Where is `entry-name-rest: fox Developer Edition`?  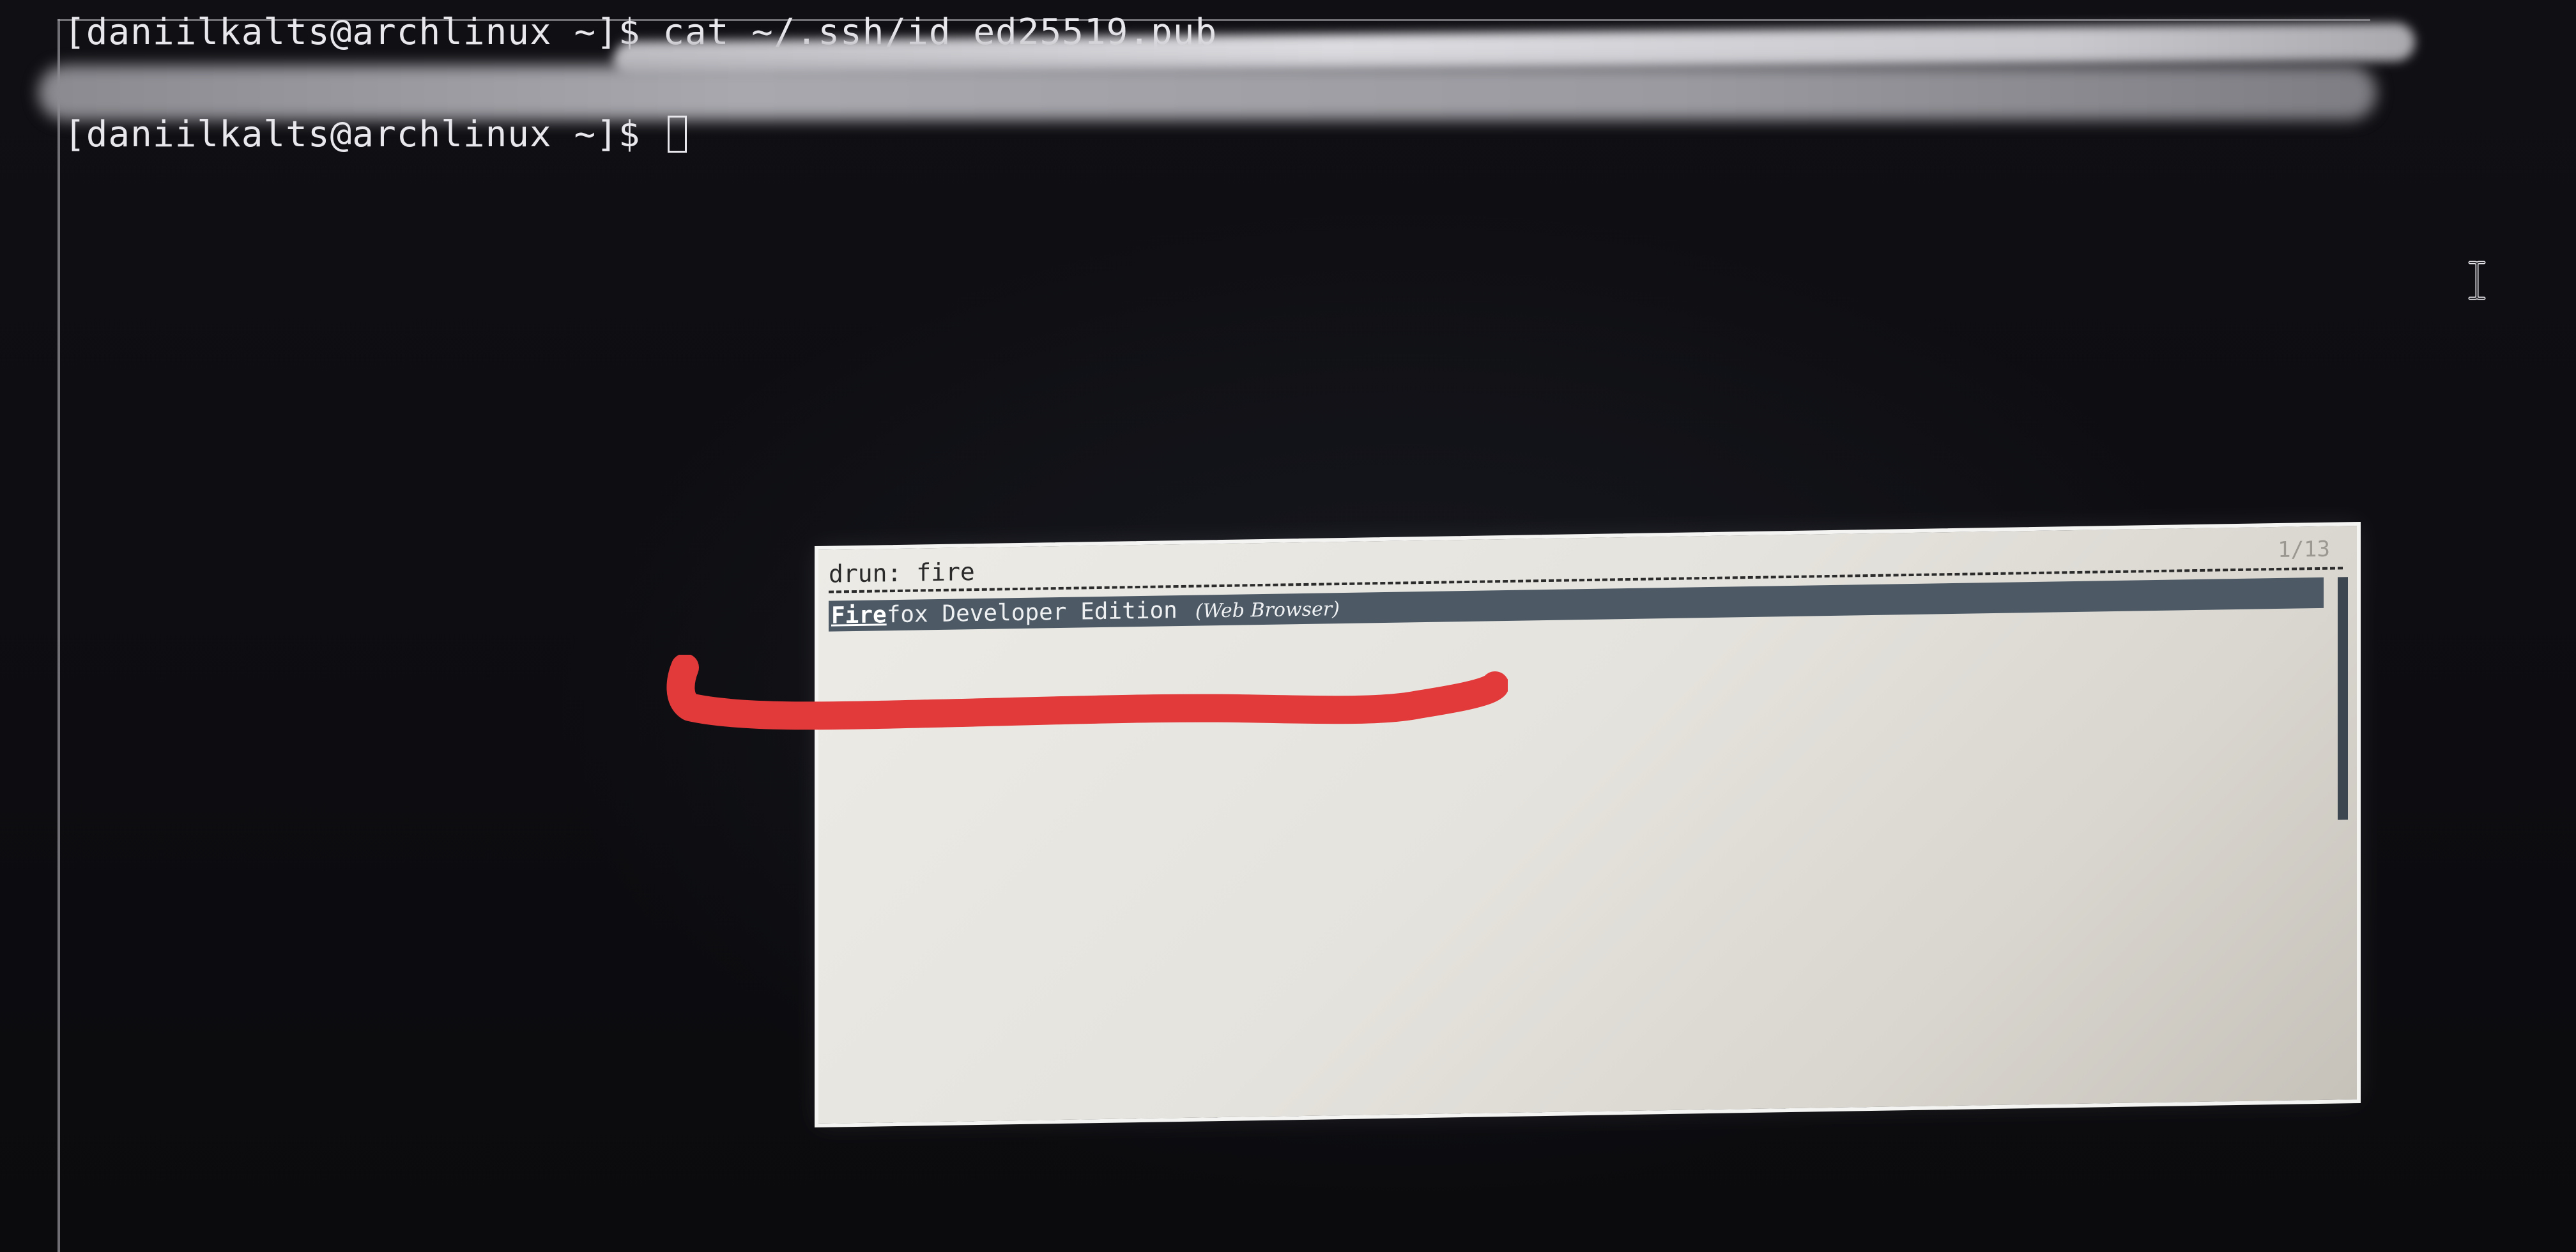 entry-name-rest: fox Developer Edition is located at coordinates (1031, 613).